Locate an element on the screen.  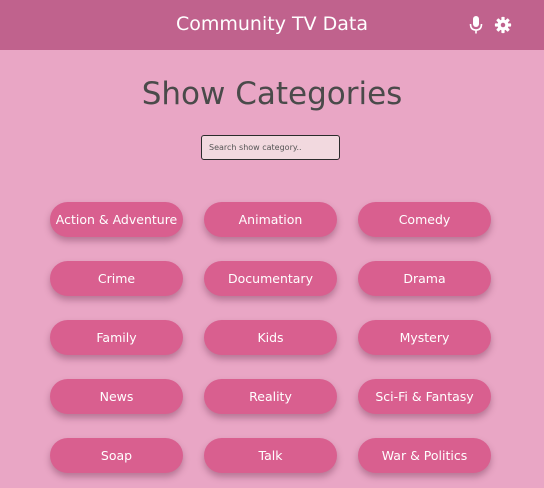
category-button-sci-fi-fantasy: Sci-Fi & Fantasy is located at coordinates (424, 396).